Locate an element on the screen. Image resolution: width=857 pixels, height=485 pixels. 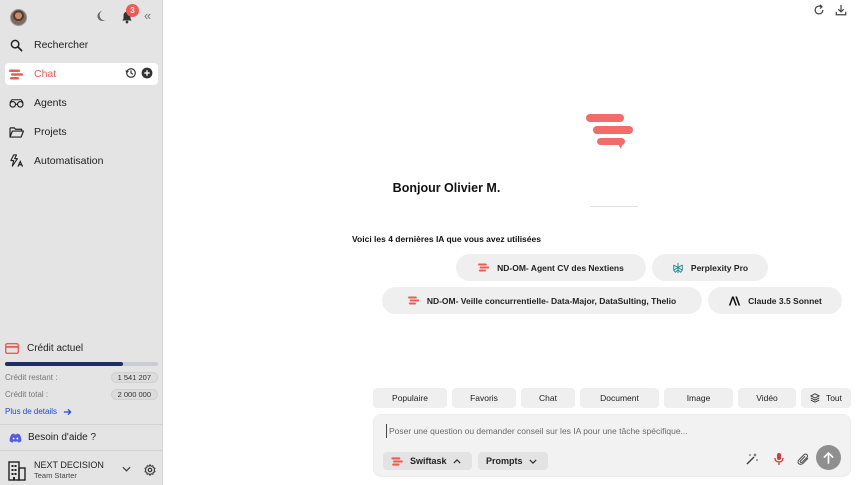
tab-document: Document is located at coordinates (619, 398).